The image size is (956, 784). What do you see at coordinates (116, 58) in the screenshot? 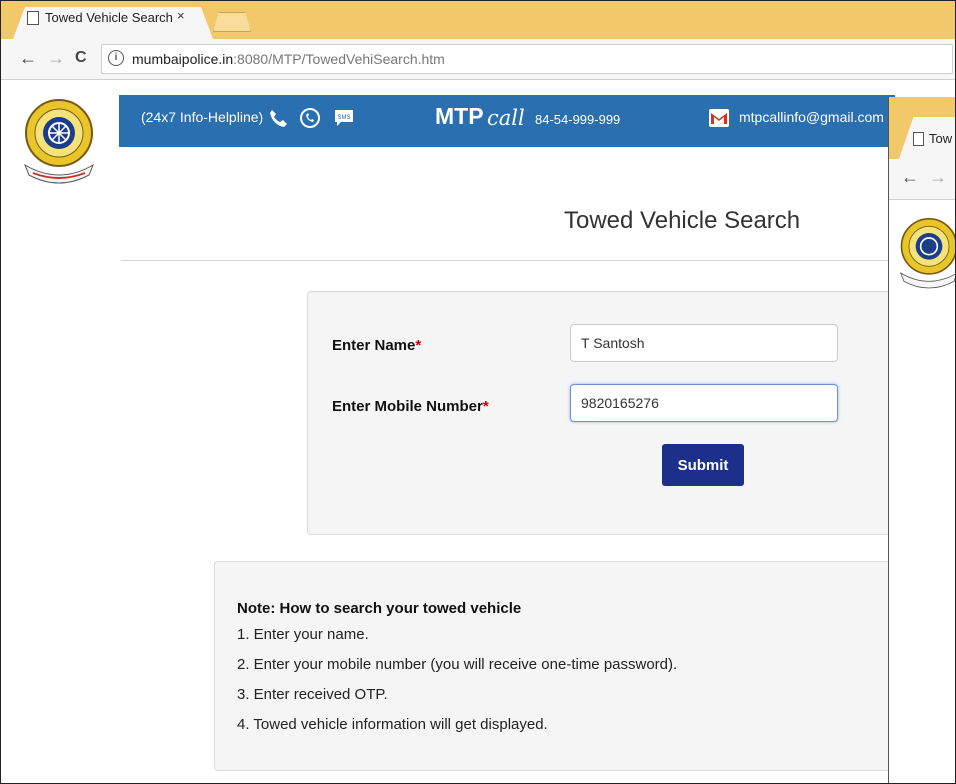
I see `info-icon: i` at bounding box center [116, 58].